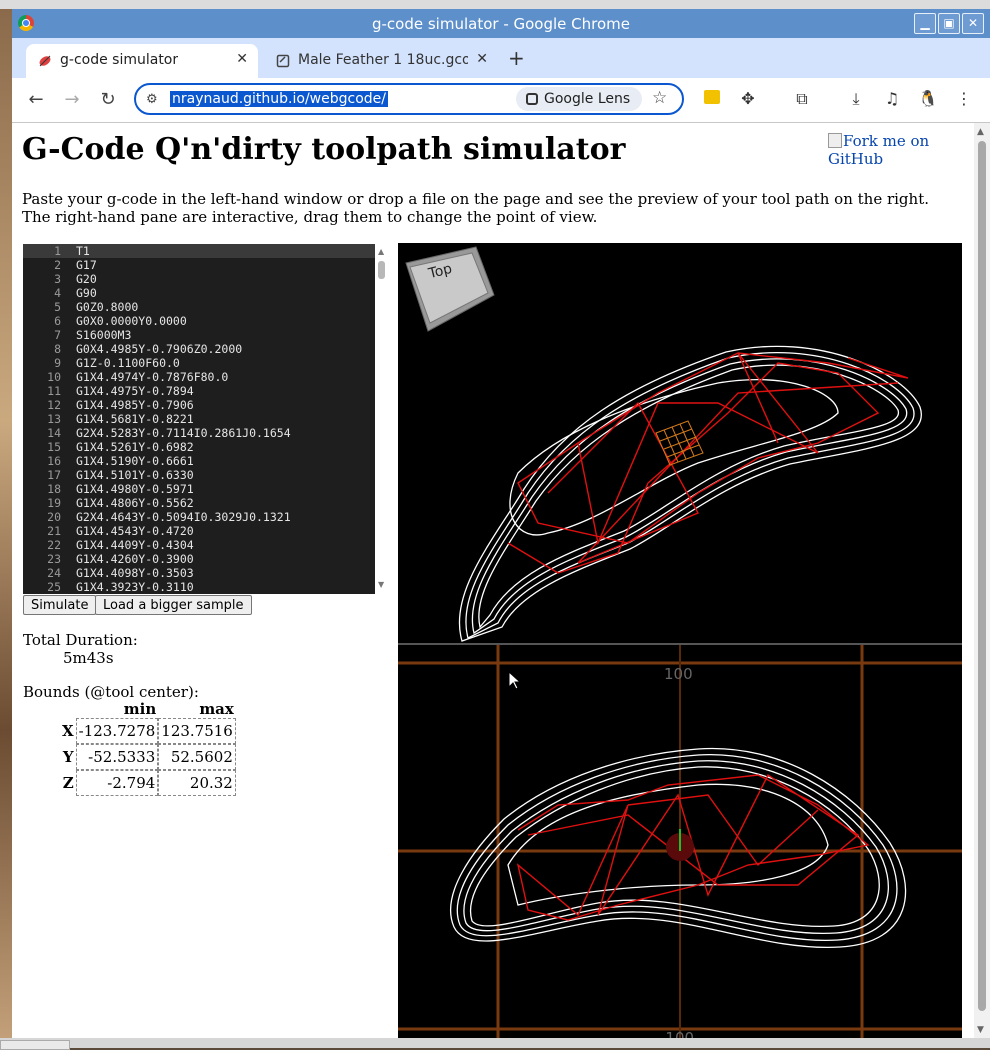 Image resolution: width=990 pixels, height=1050 pixels. What do you see at coordinates (199, 307) in the screenshot?
I see `code-line: 5 G0Z0.8000` at bounding box center [199, 307].